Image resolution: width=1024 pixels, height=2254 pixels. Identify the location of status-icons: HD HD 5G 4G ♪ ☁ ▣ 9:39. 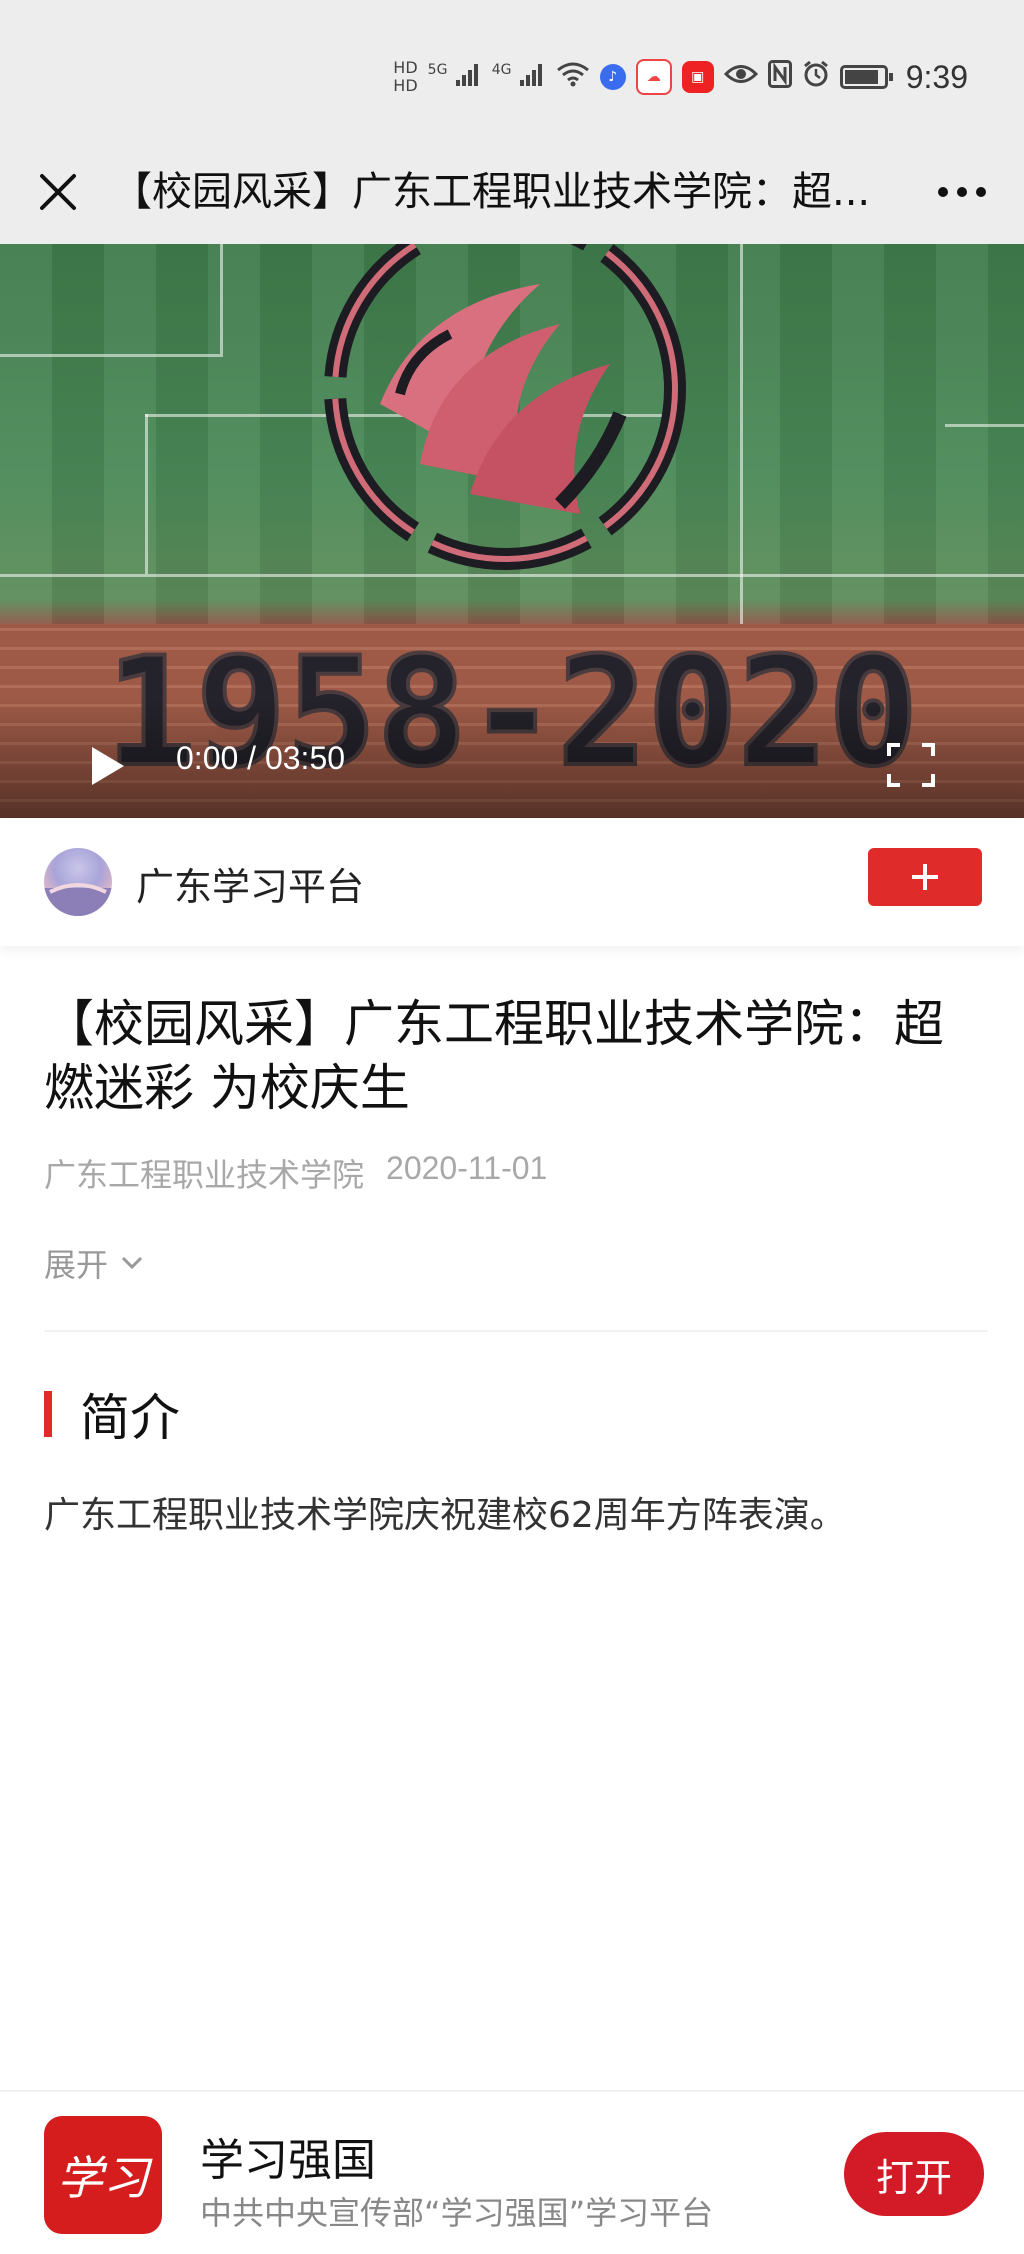
(680, 77).